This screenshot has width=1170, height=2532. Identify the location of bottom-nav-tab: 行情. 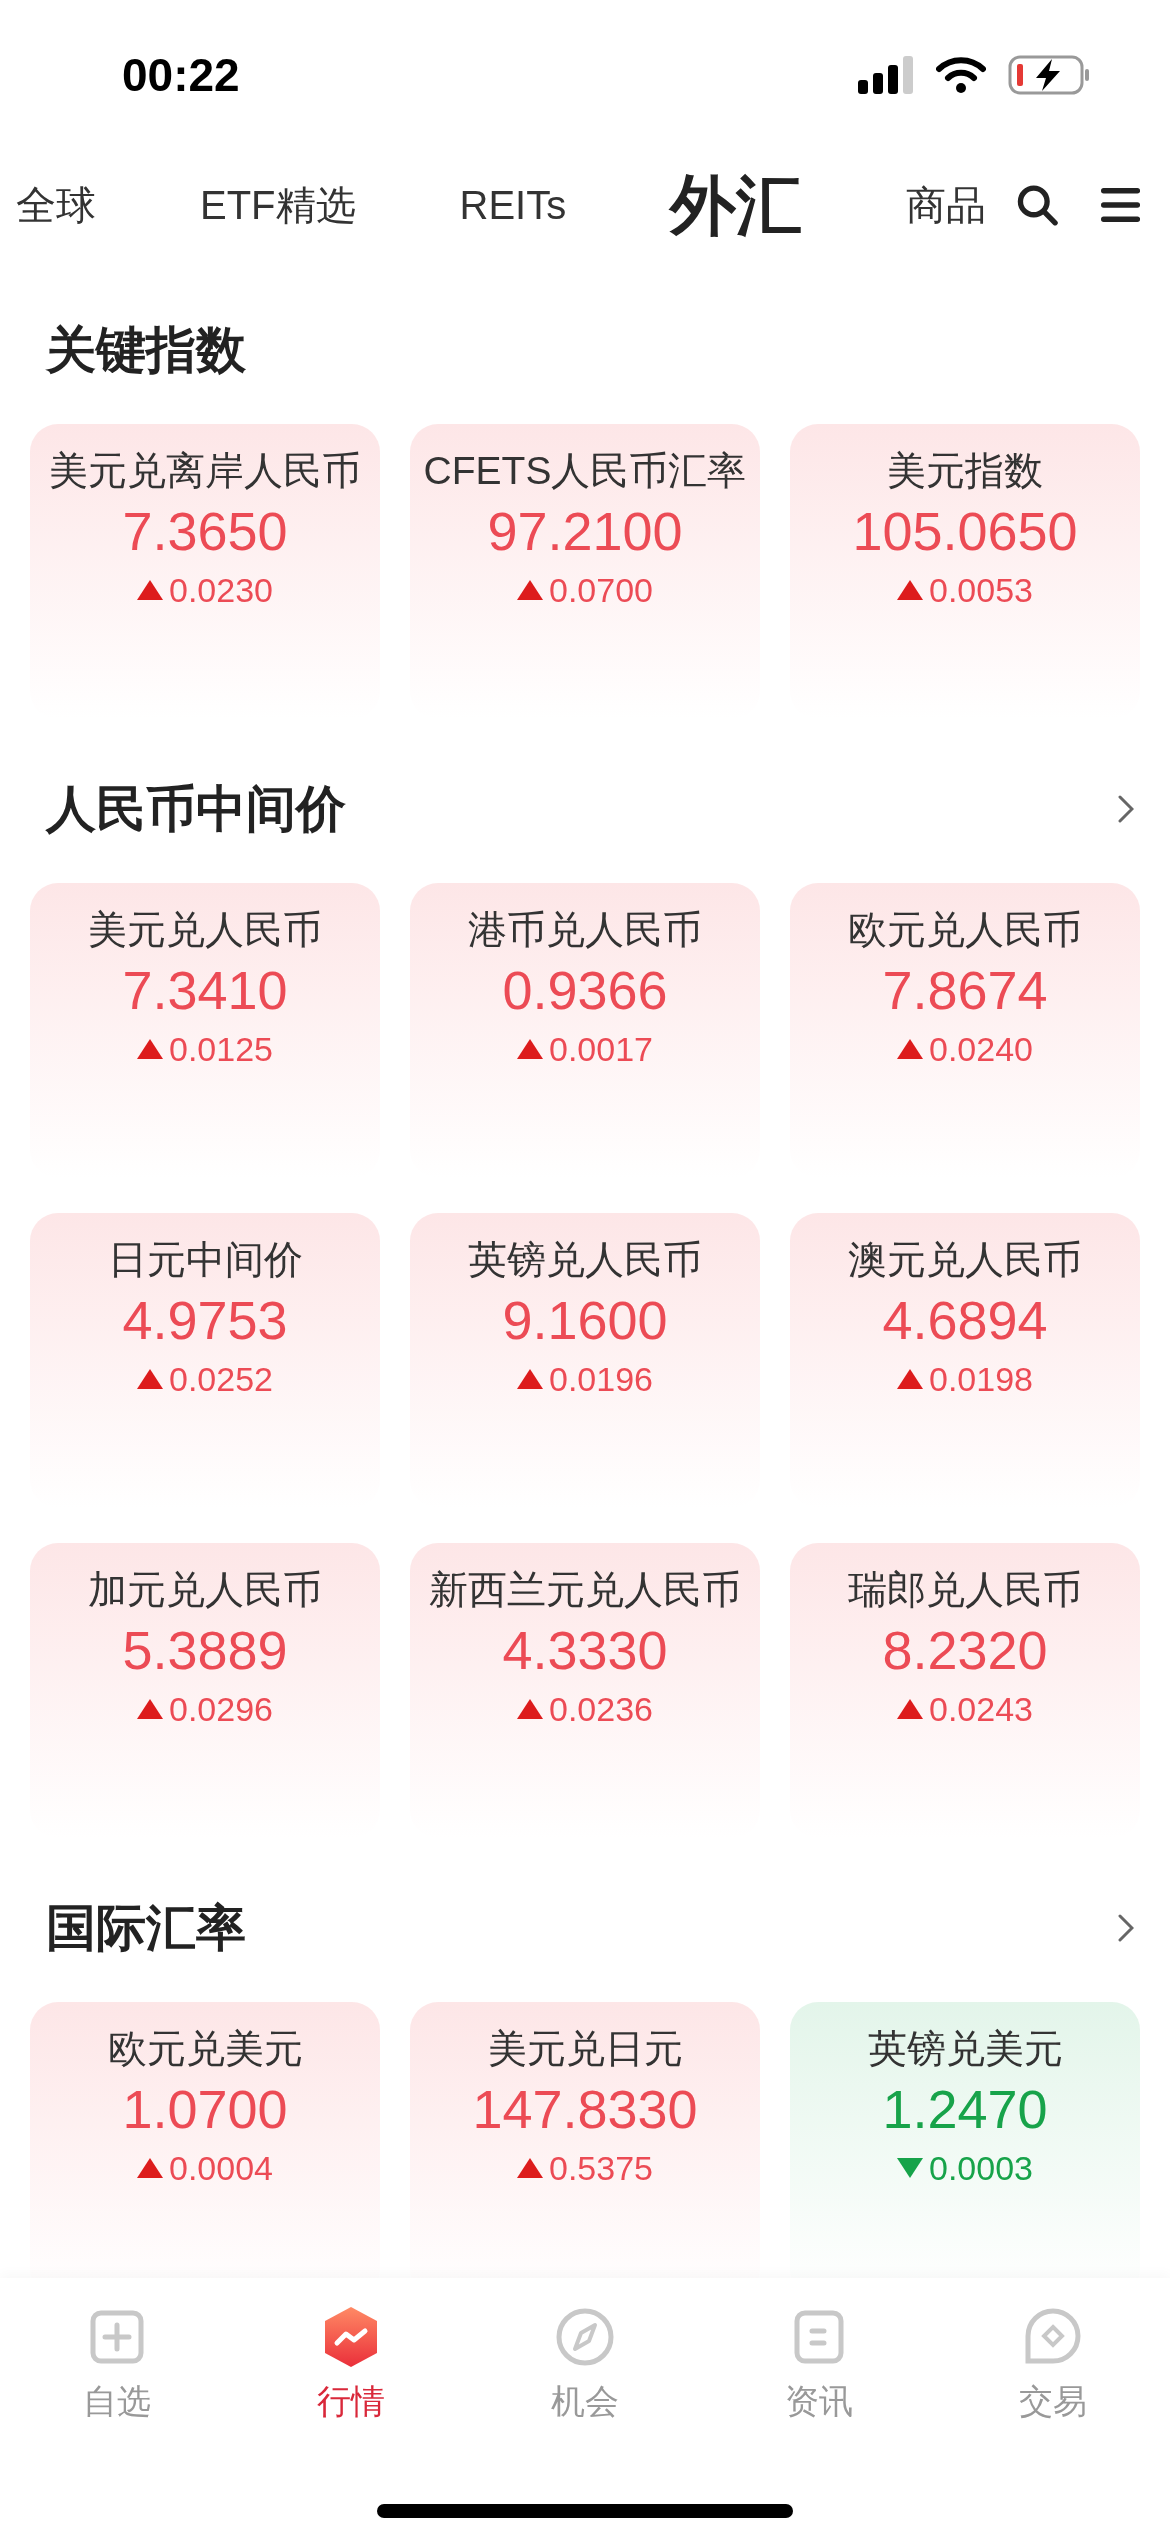
(351, 2364).